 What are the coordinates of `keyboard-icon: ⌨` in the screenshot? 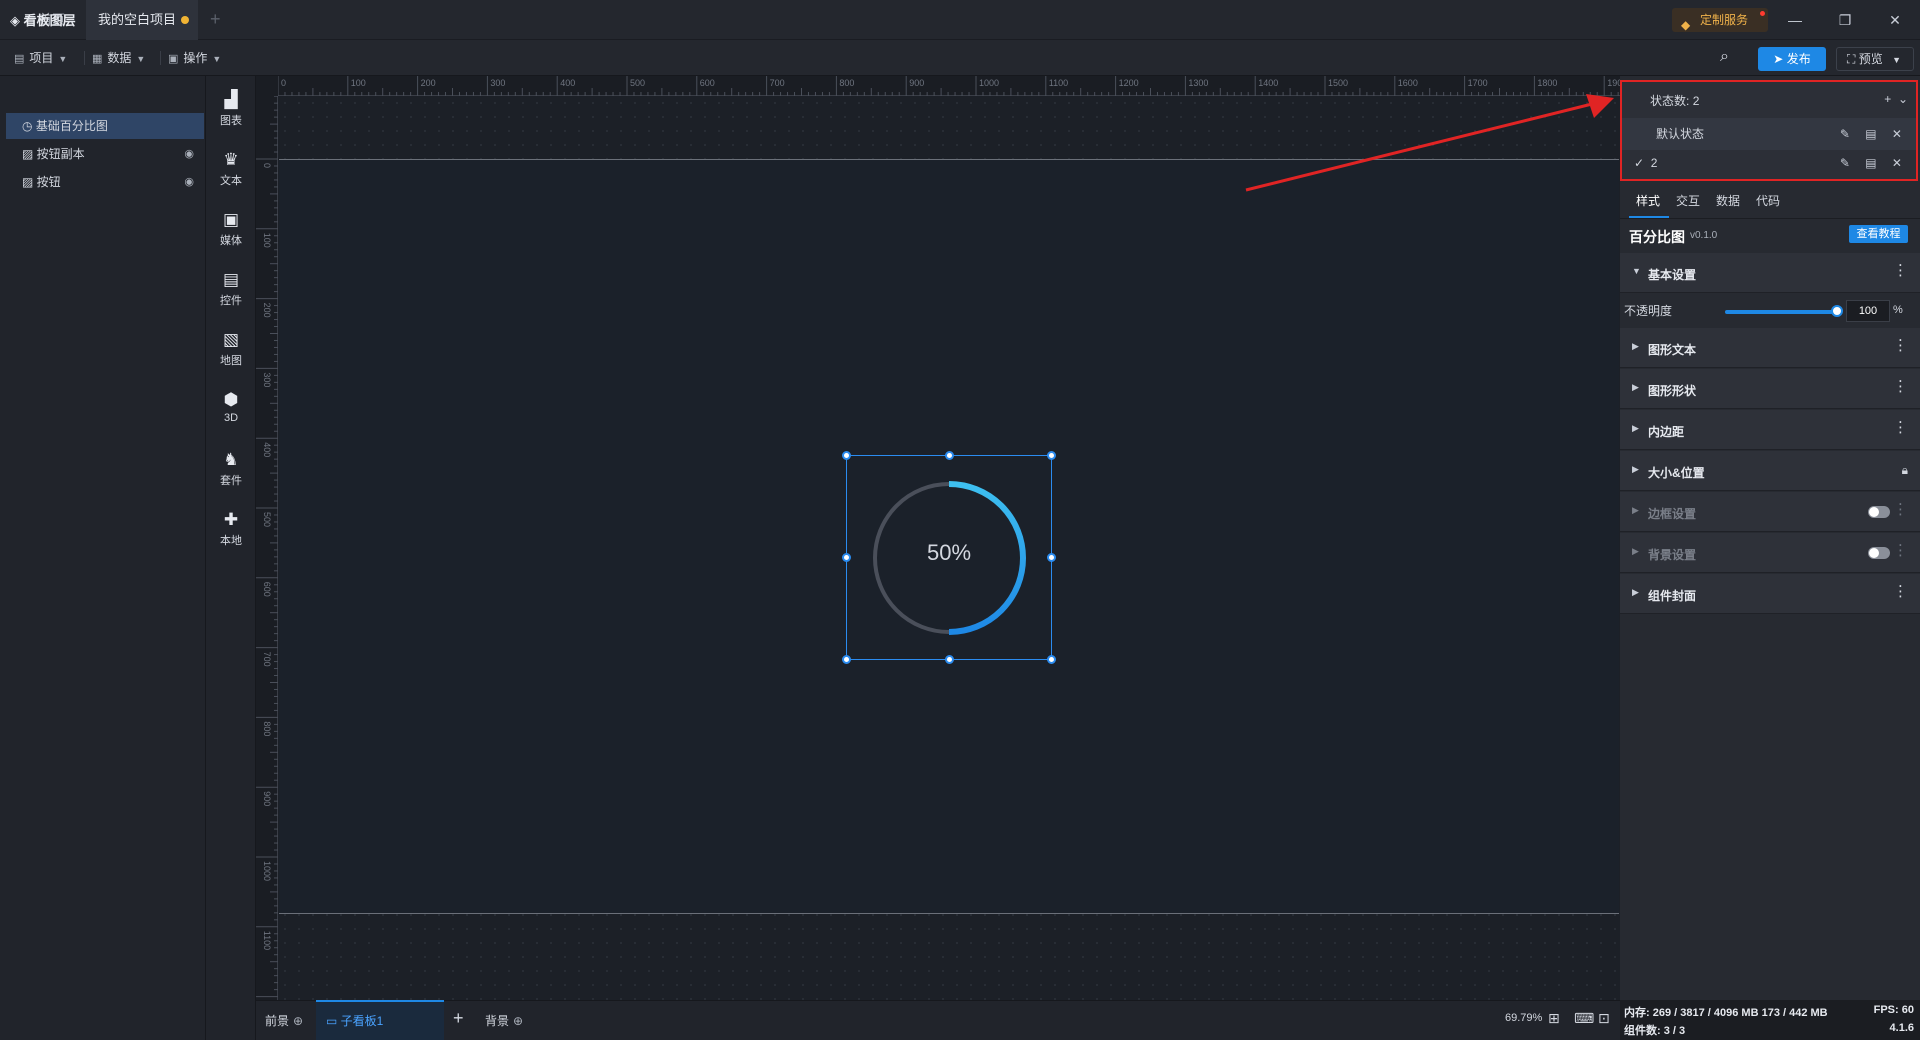 It's located at (1584, 1018).